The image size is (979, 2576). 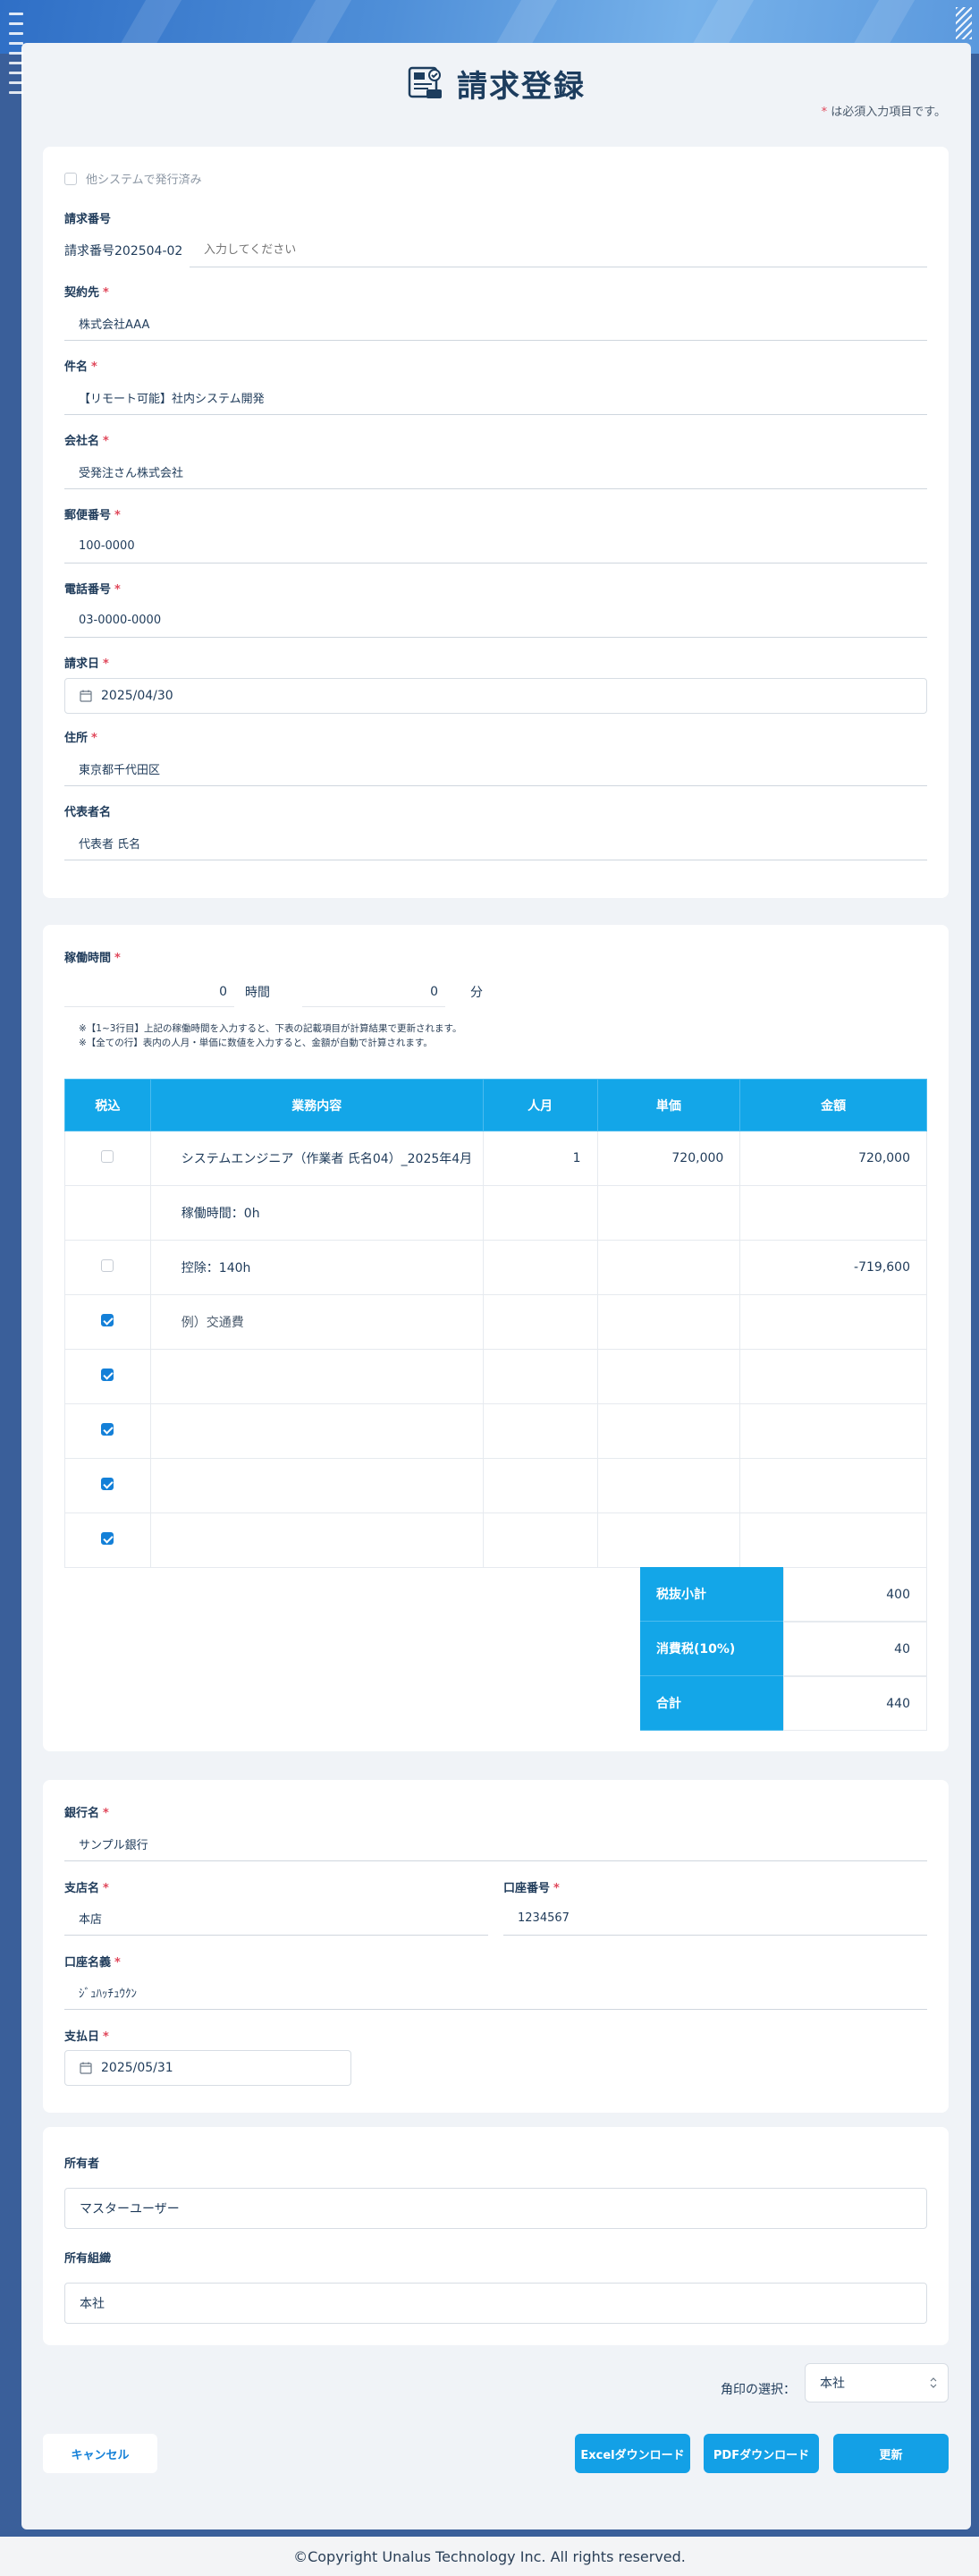 I want to click on menu-icon, so click(x=16, y=53).